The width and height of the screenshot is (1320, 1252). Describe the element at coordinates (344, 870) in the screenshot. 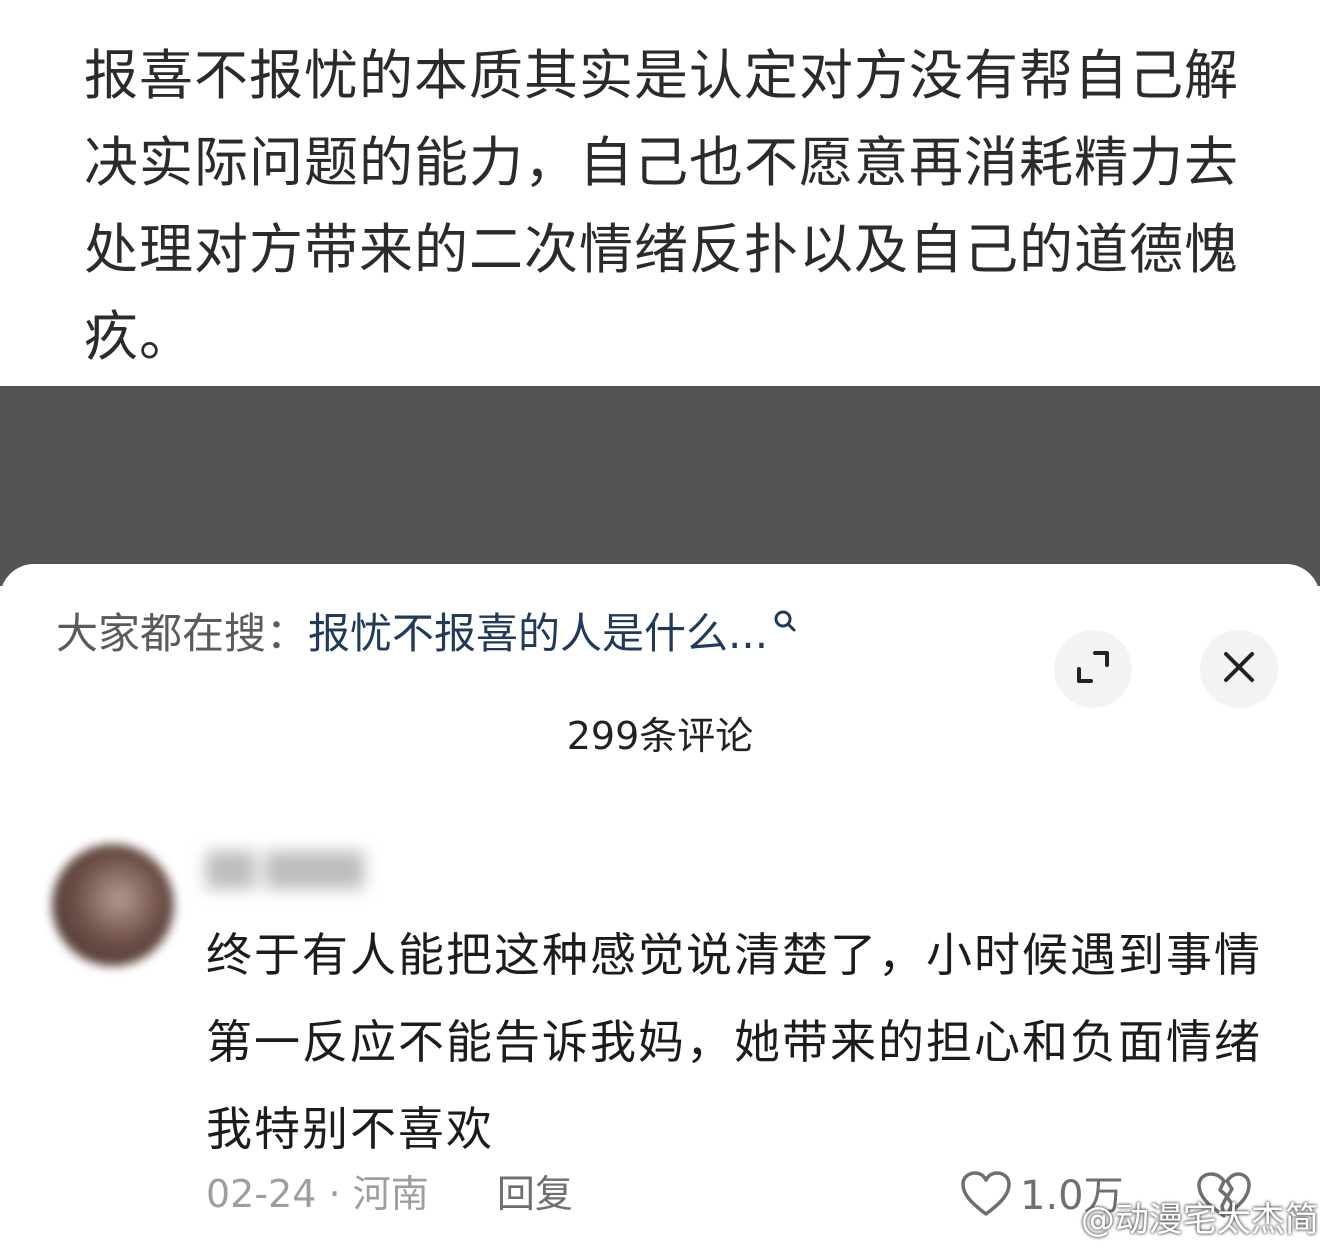

I see `username-blurred: ██ ████` at that location.